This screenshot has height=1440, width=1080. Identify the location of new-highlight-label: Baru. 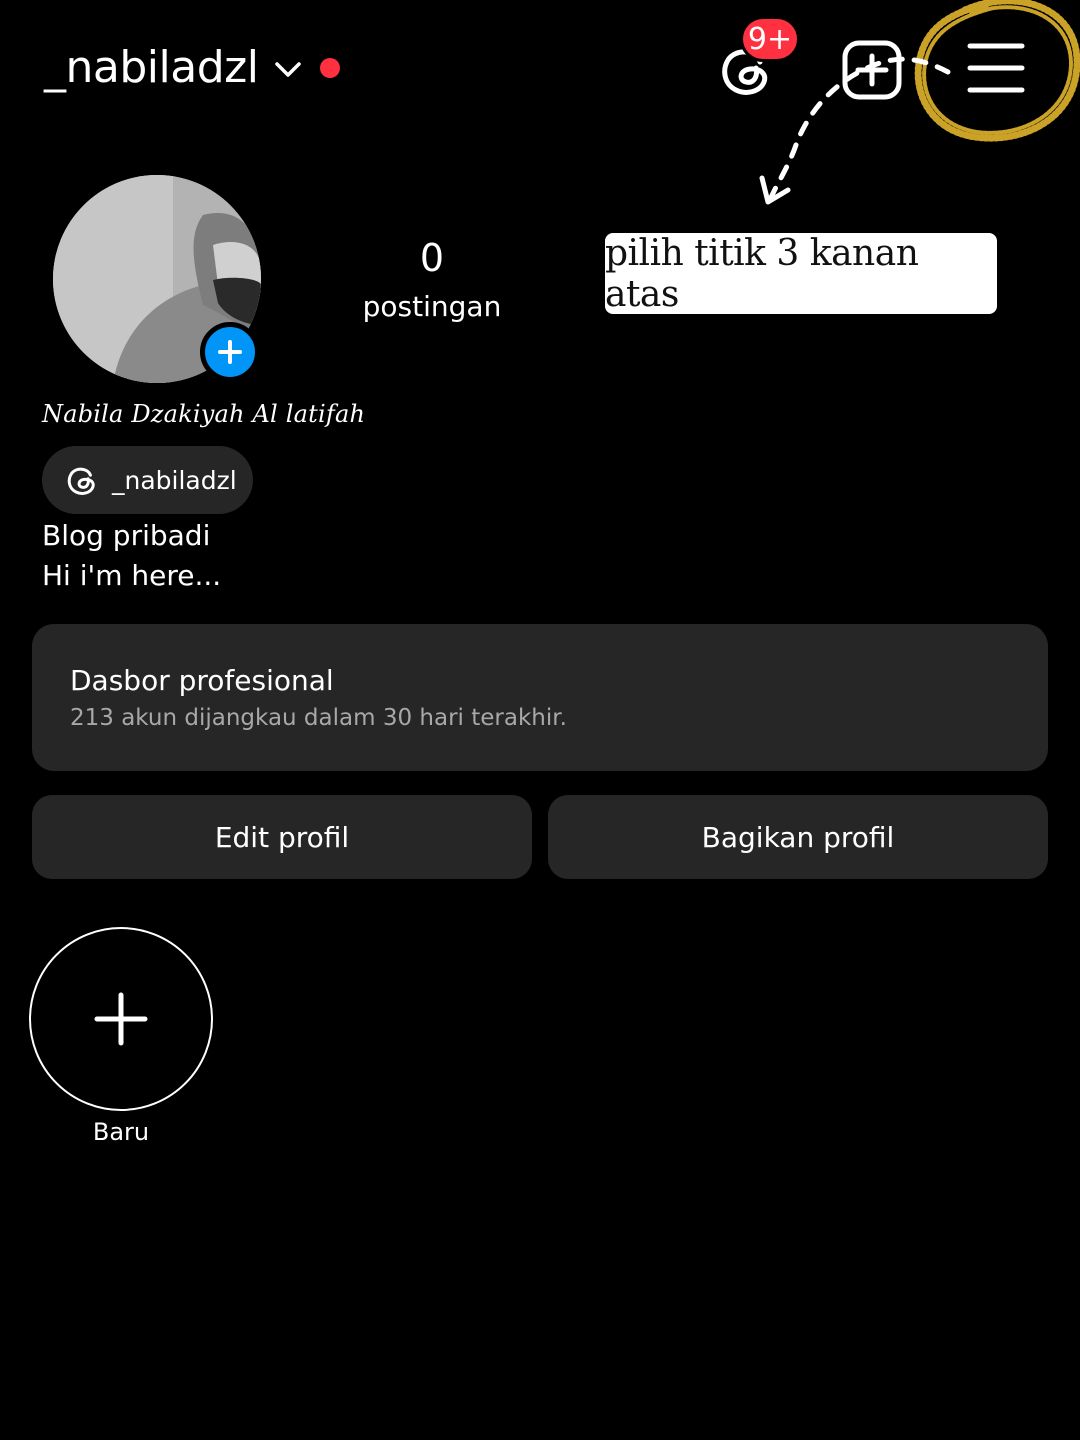
(121, 1132).